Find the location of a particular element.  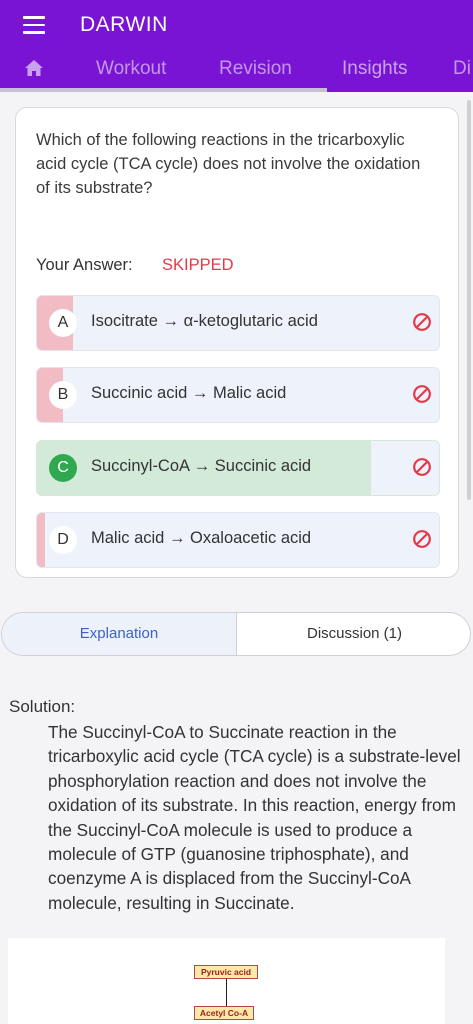

scrollbar is located at coordinates (469, 300).